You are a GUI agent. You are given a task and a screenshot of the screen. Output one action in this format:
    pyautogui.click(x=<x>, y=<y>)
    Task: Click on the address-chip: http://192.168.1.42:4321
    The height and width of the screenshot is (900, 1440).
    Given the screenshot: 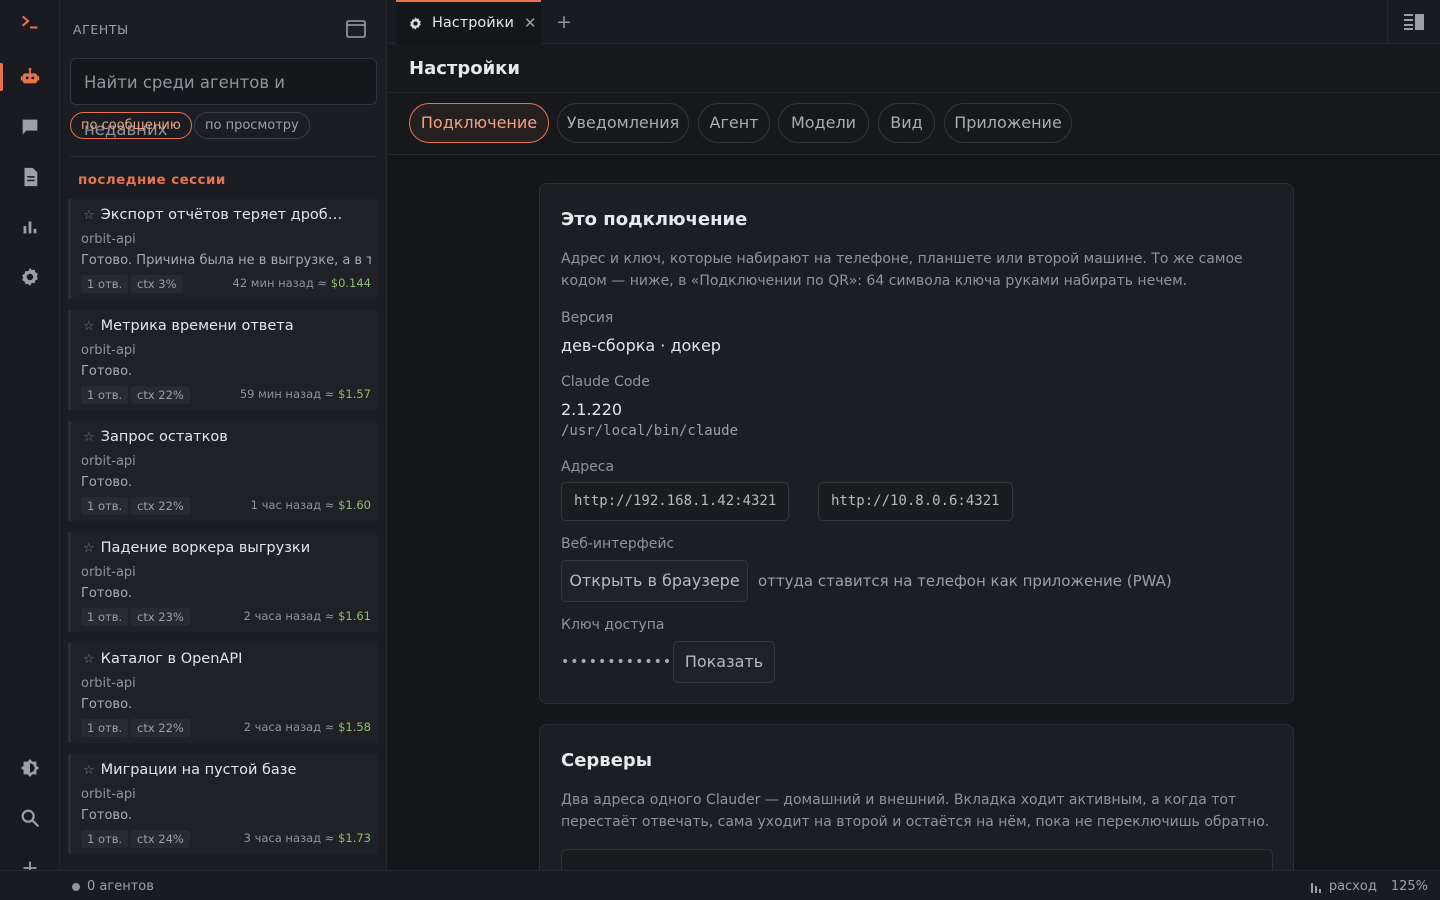 What is the action you would take?
    pyautogui.click(x=675, y=501)
    